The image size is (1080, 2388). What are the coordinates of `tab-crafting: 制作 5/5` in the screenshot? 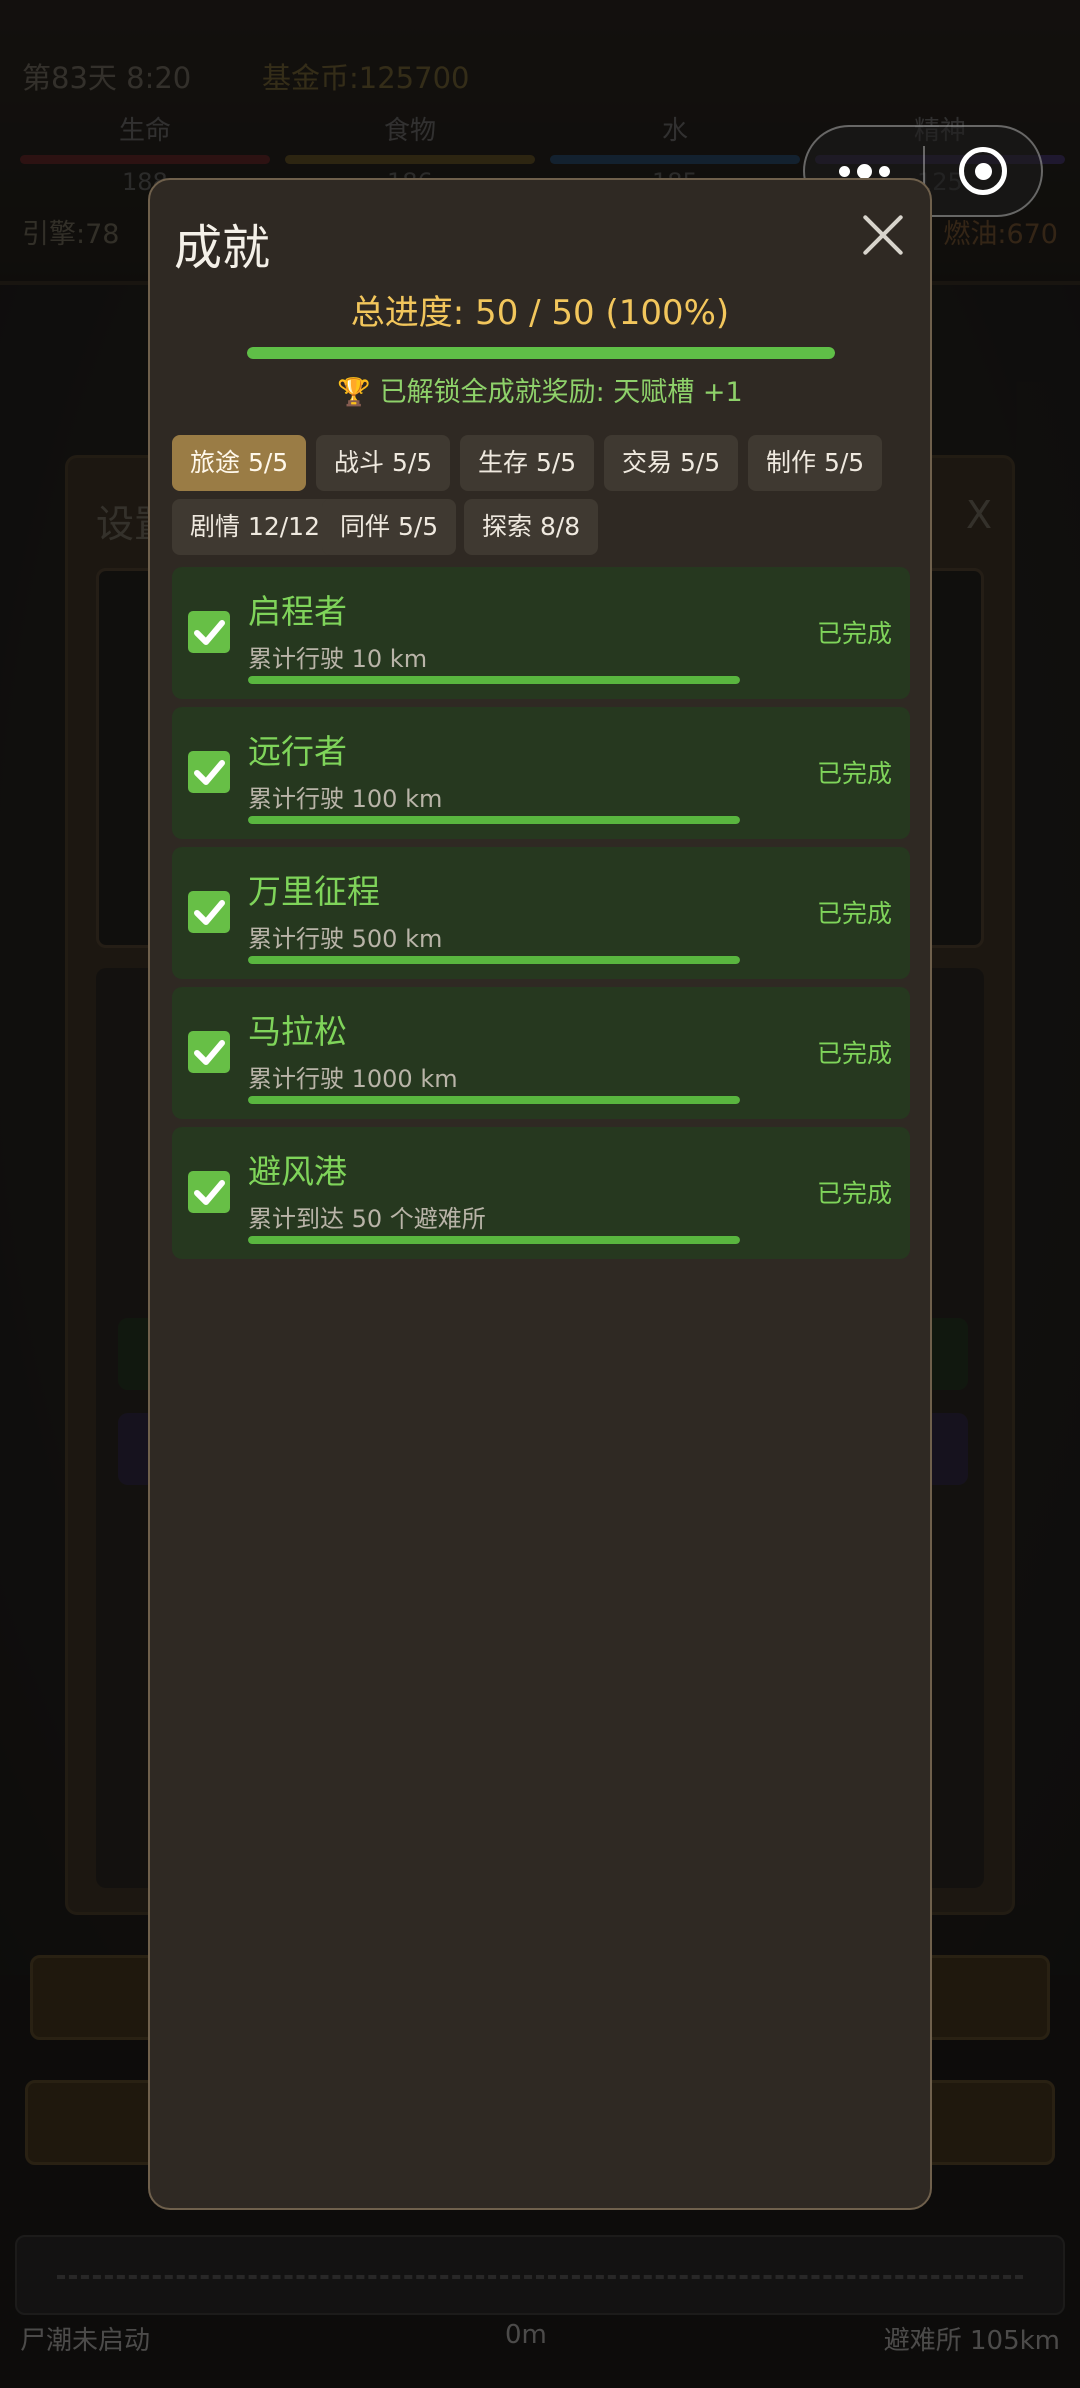 It's located at (815, 463).